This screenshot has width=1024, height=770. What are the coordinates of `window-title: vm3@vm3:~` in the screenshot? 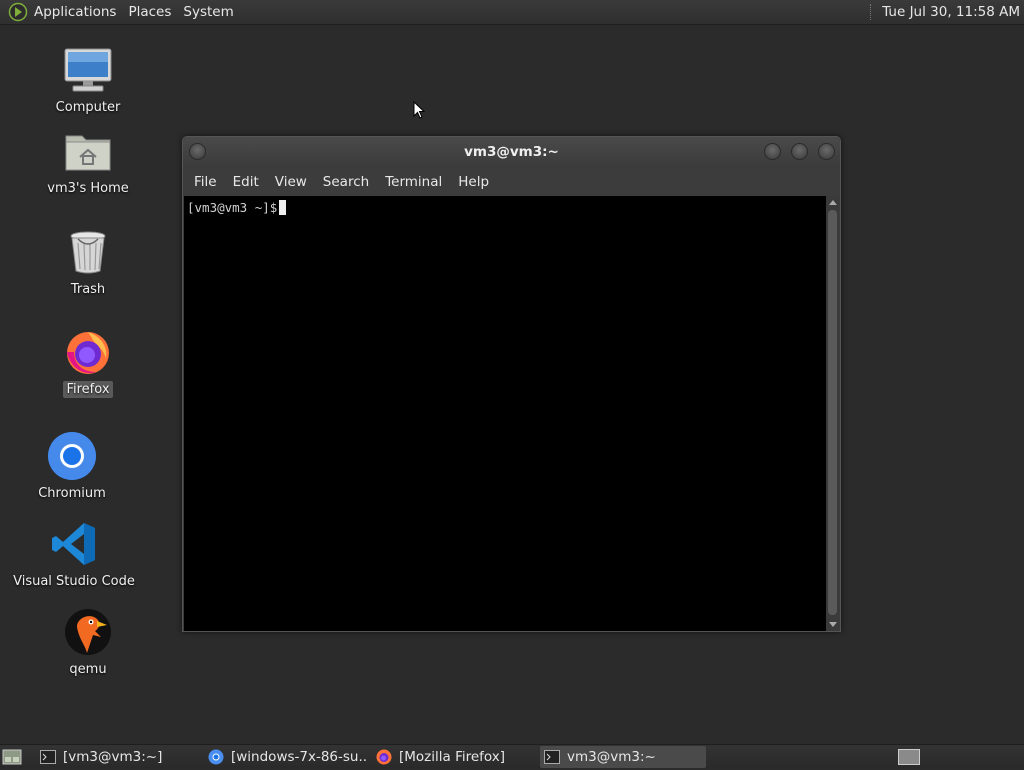 It's located at (511, 152).